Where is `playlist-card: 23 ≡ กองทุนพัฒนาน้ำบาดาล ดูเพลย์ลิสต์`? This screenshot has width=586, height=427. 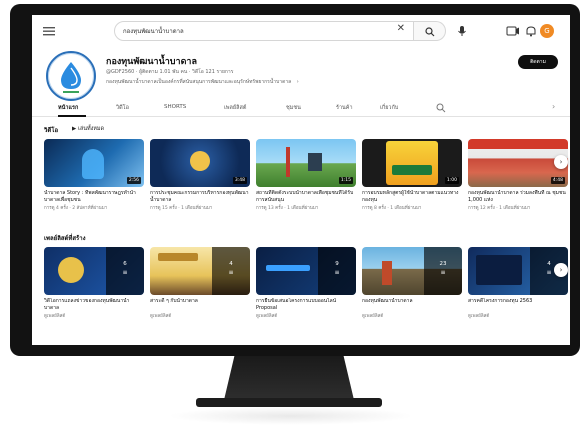 playlist-card: 23 ≡ กองทุนพัฒนาน้ำบาดาล ดูเพลย์ลิสต์ is located at coordinates (412, 283).